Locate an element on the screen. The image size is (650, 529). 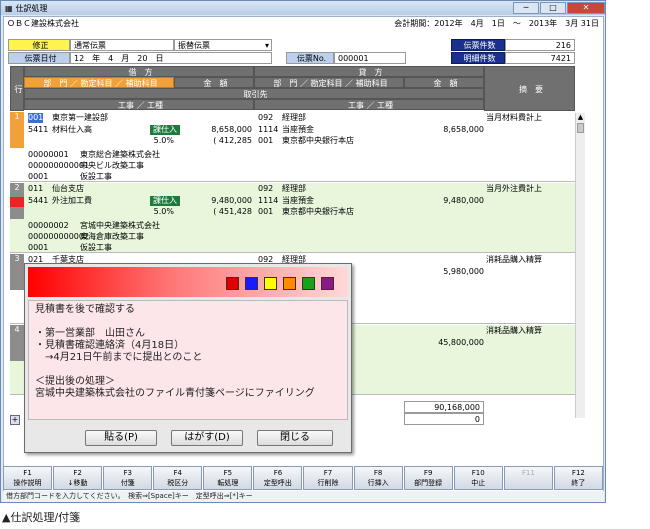
f6-button: F6 定型呼出 is located at coordinates (278, 478).